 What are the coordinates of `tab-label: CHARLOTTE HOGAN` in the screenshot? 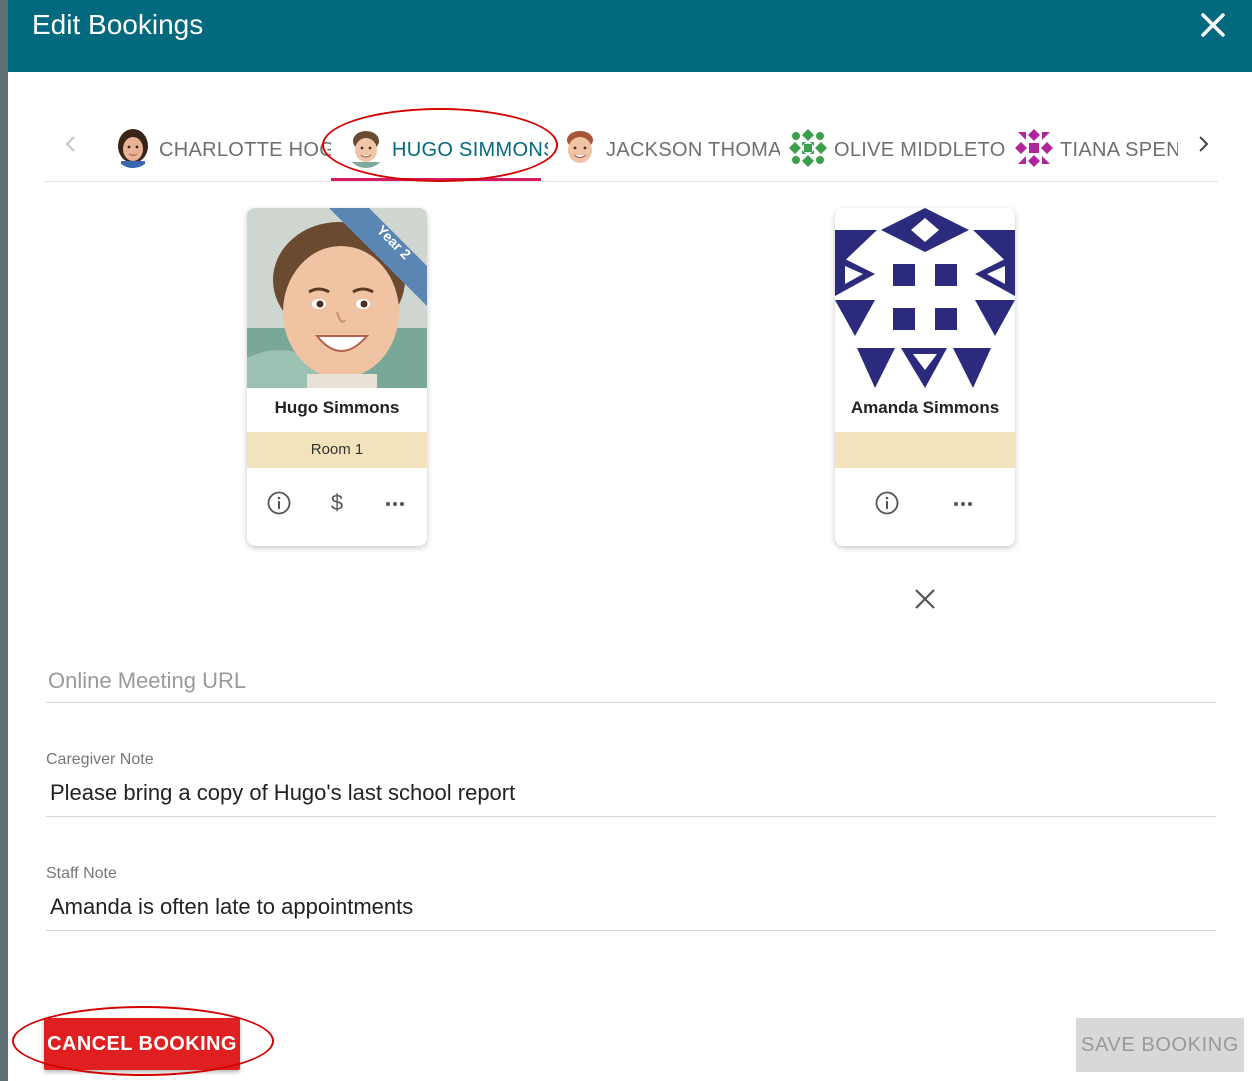 It's located at (245, 150).